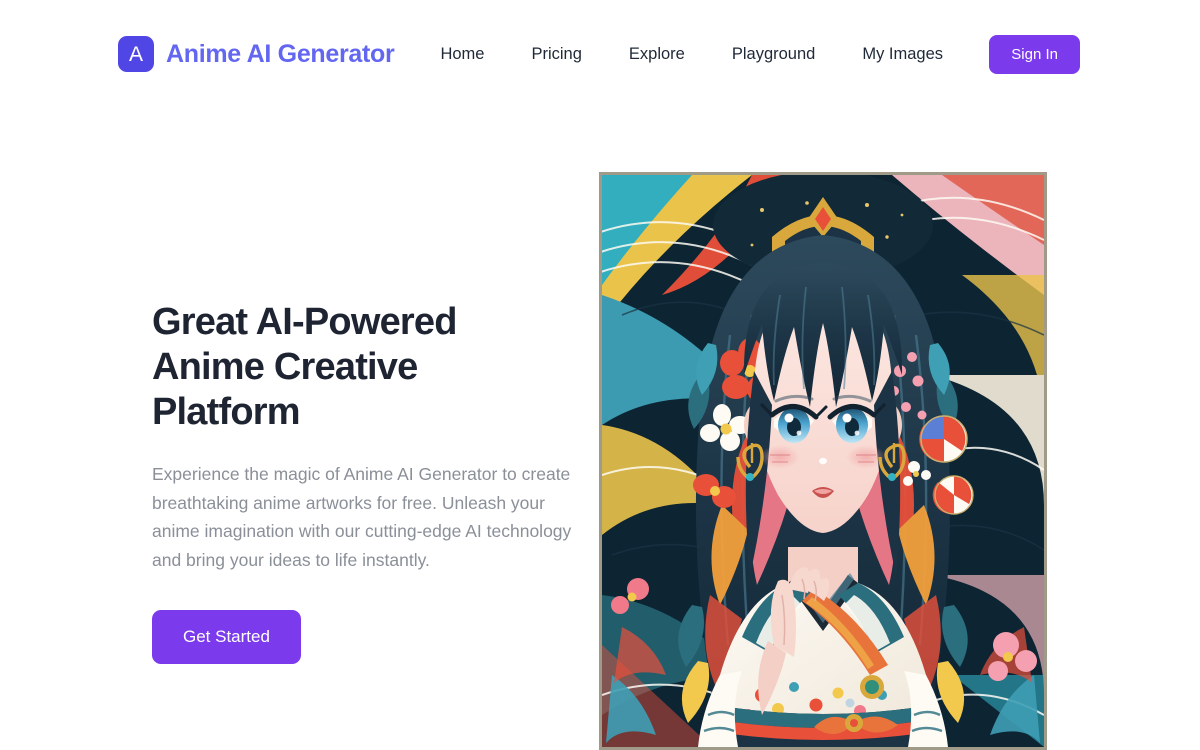  What do you see at coordinates (773, 54) in the screenshot?
I see `nav-item-playground: Playground` at bounding box center [773, 54].